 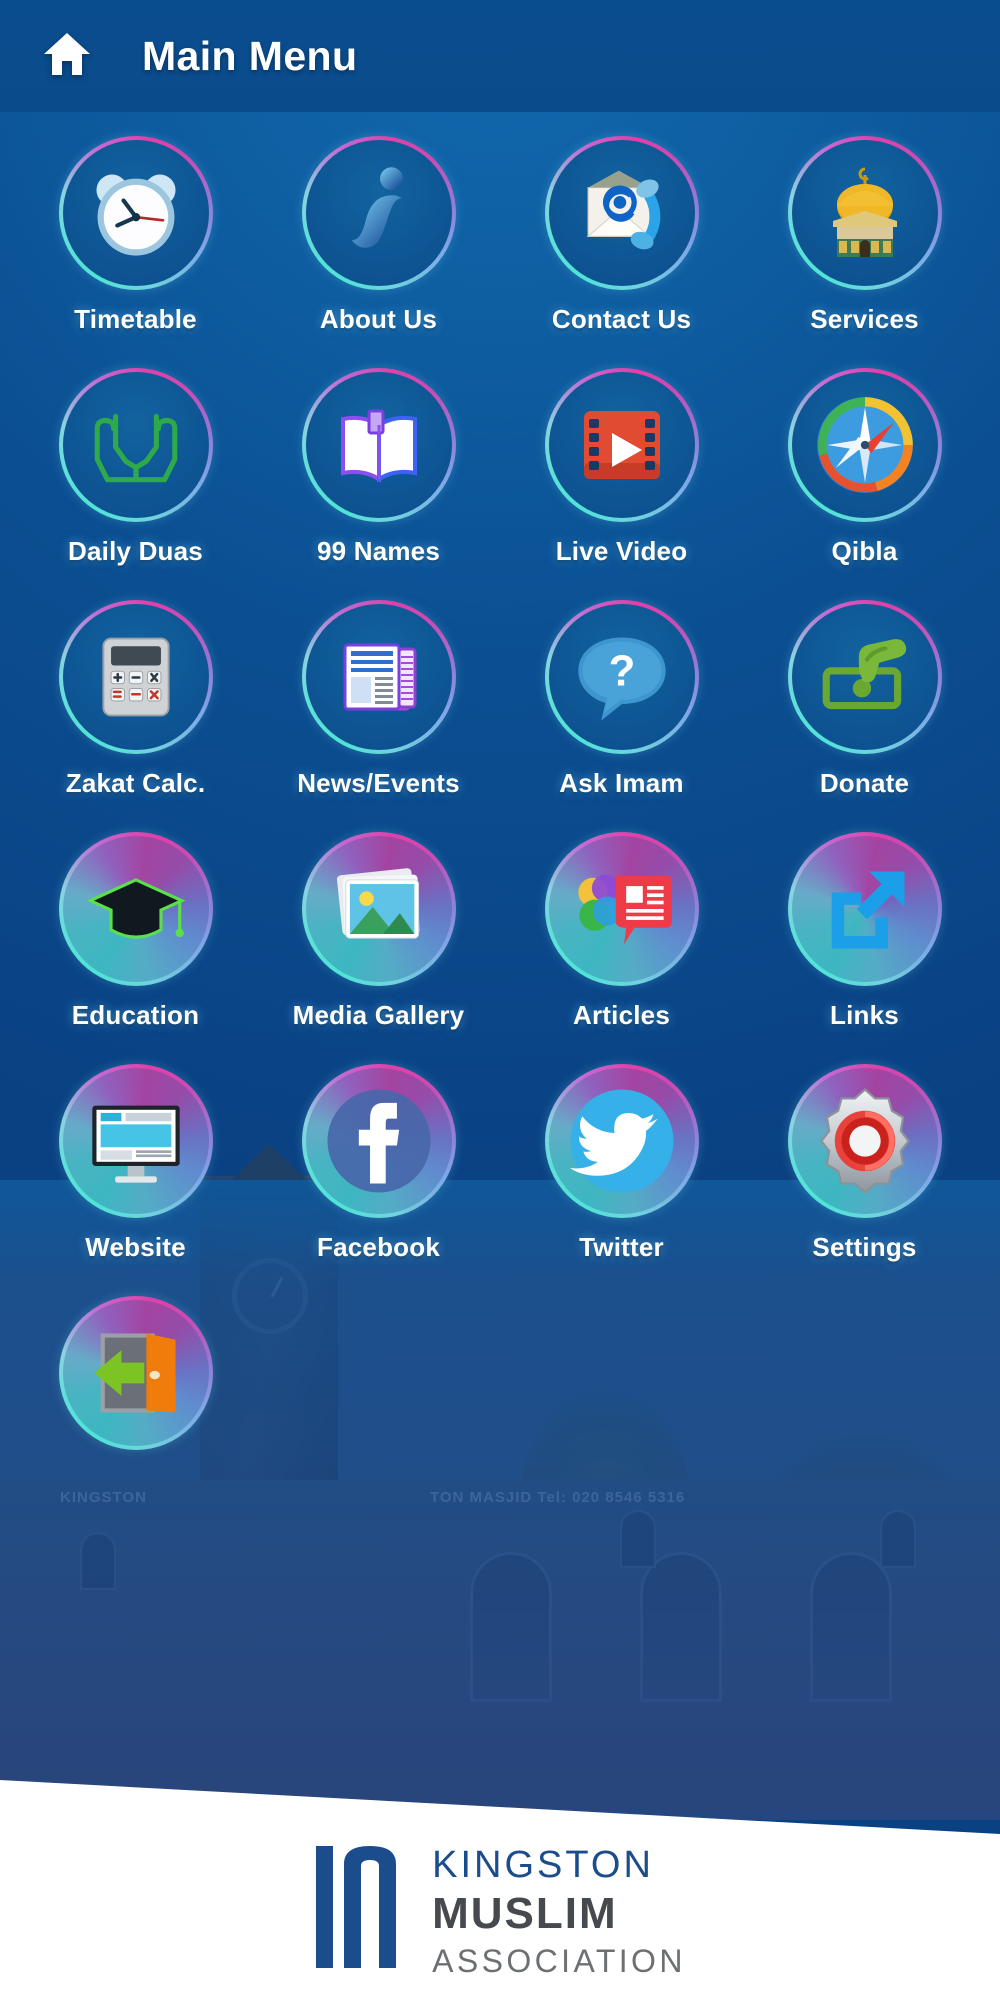 What do you see at coordinates (864, 783) in the screenshot?
I see `menu-item-label: Donate` at bounding box center [864, 783].